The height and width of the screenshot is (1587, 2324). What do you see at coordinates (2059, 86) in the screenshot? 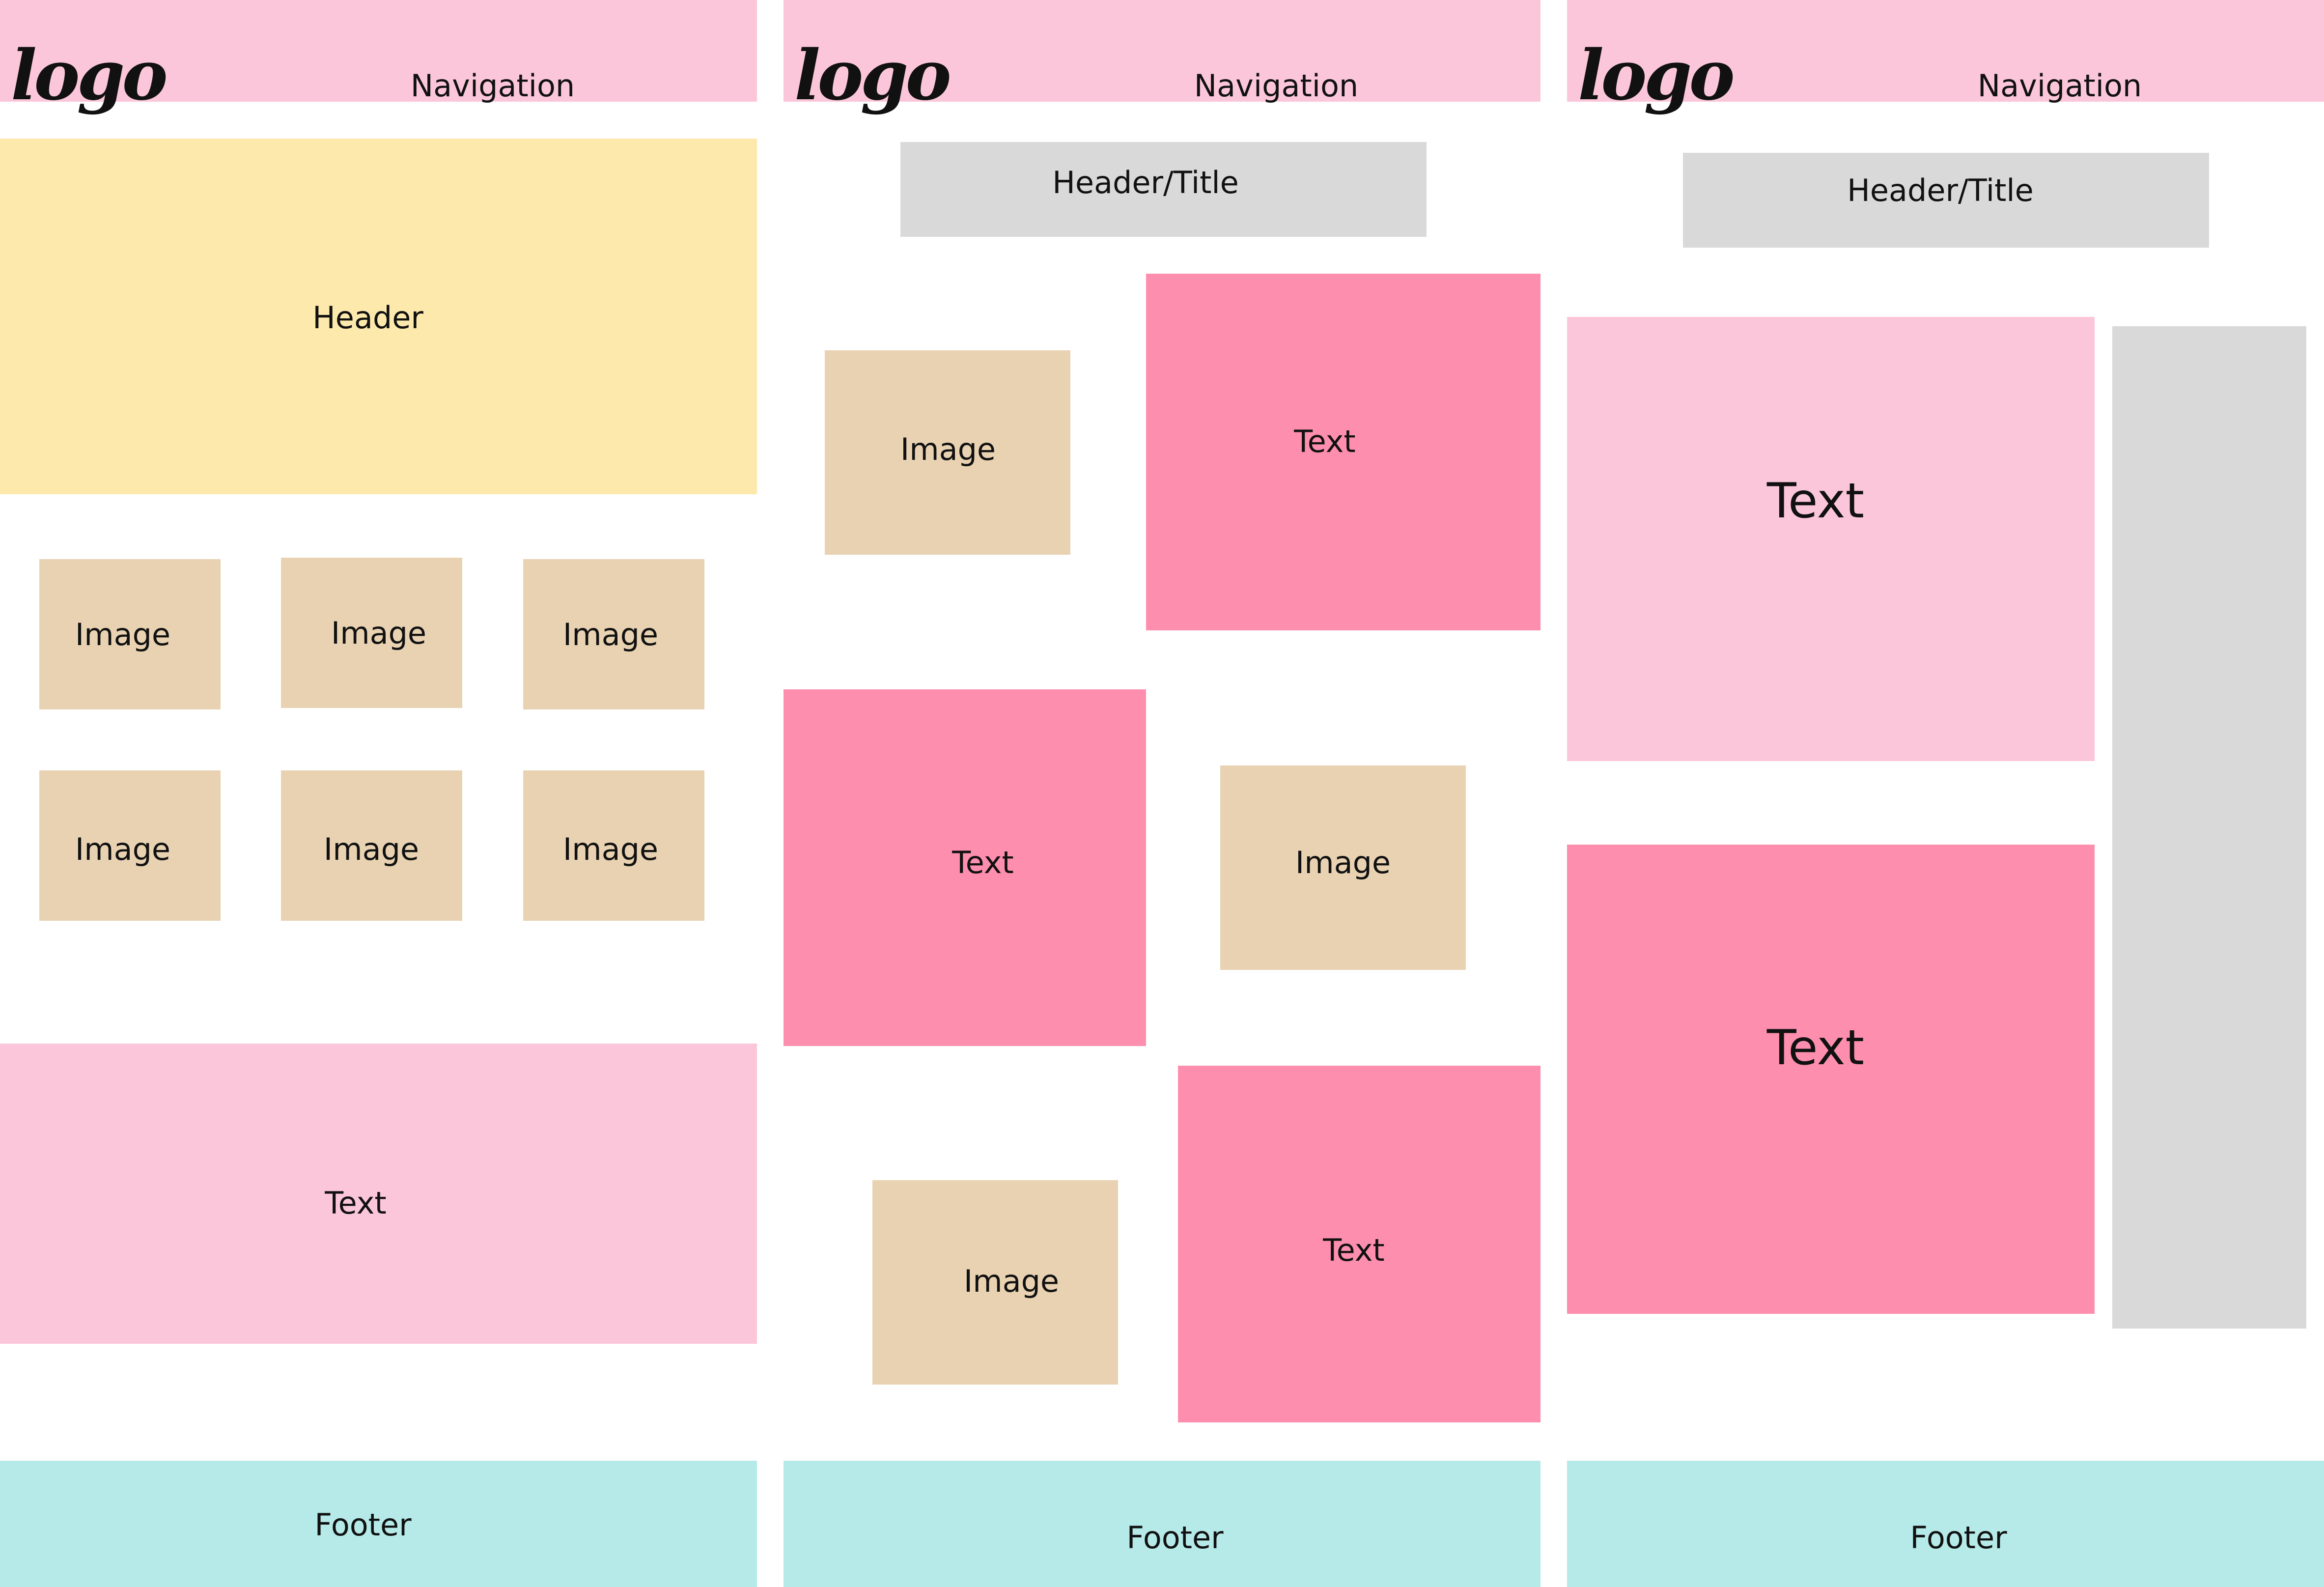
I see `layout-3-navigation-label: Navigation` at bounding box center [2059, 86].